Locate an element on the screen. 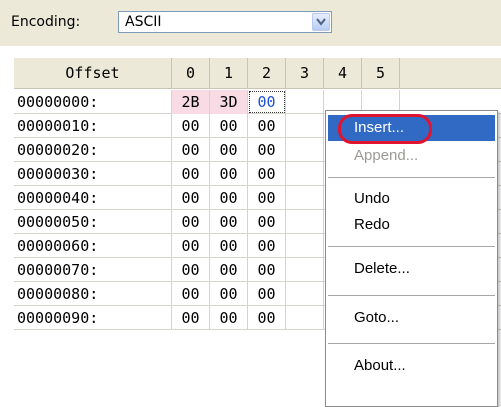 The width and height of the screenshot is (501, 407). encoding-toolbar: Encoding: ASCII is located at coordinates (250, 23).